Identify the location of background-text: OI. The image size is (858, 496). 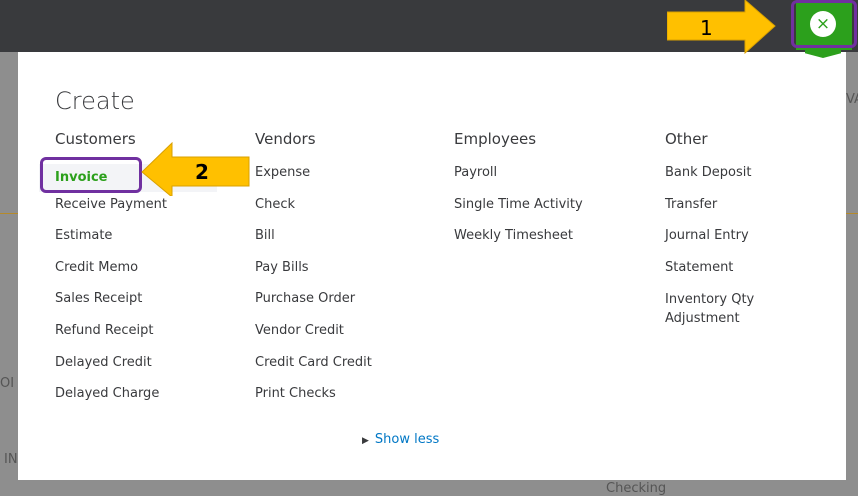
(7, 383).